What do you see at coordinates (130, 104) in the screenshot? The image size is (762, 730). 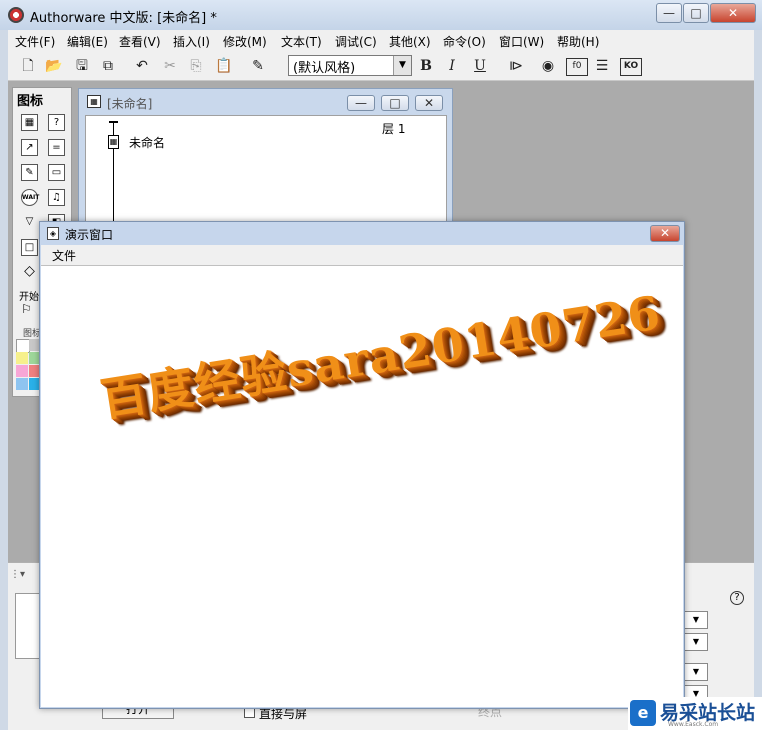 I see `flowline-title: [未命名]` at bounding box center [130, 104].